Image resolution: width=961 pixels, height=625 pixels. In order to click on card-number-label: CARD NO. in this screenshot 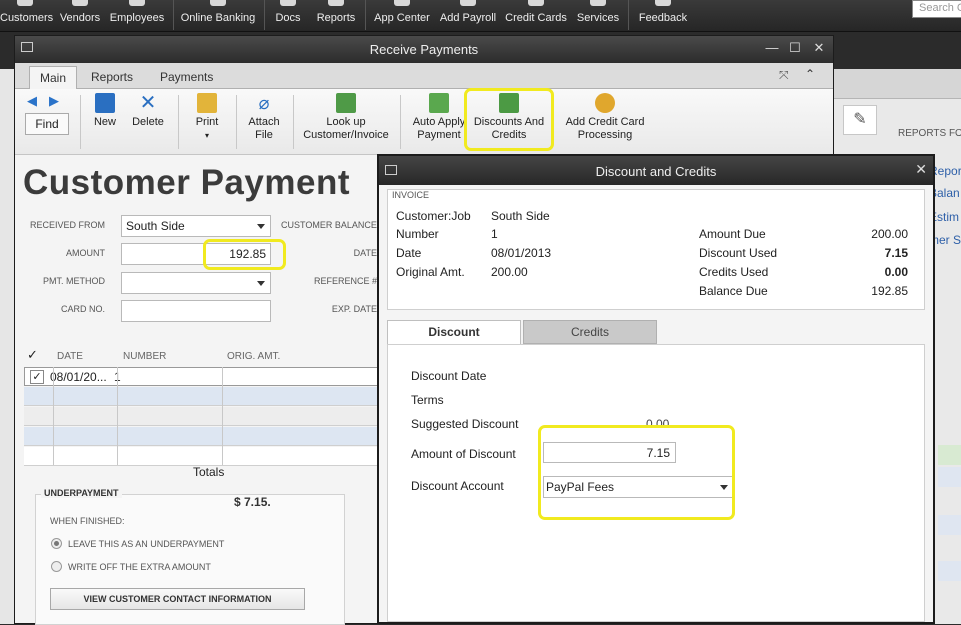, I will do `click(82, 309)`.